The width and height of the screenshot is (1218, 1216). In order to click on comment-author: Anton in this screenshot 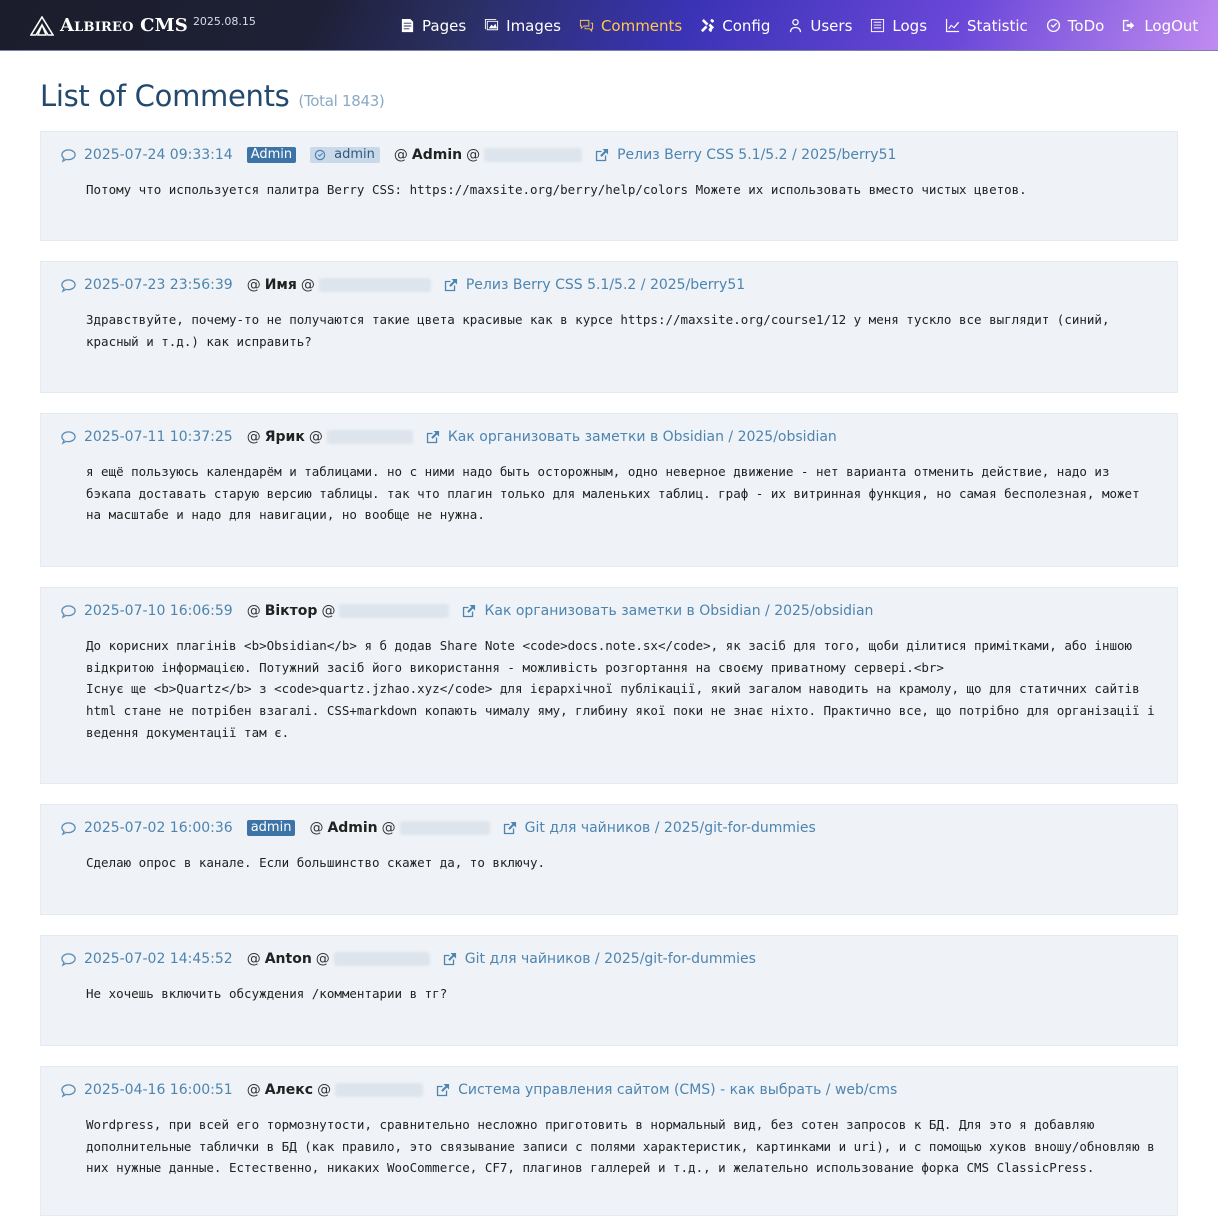, I will do `click(288, 959)`.